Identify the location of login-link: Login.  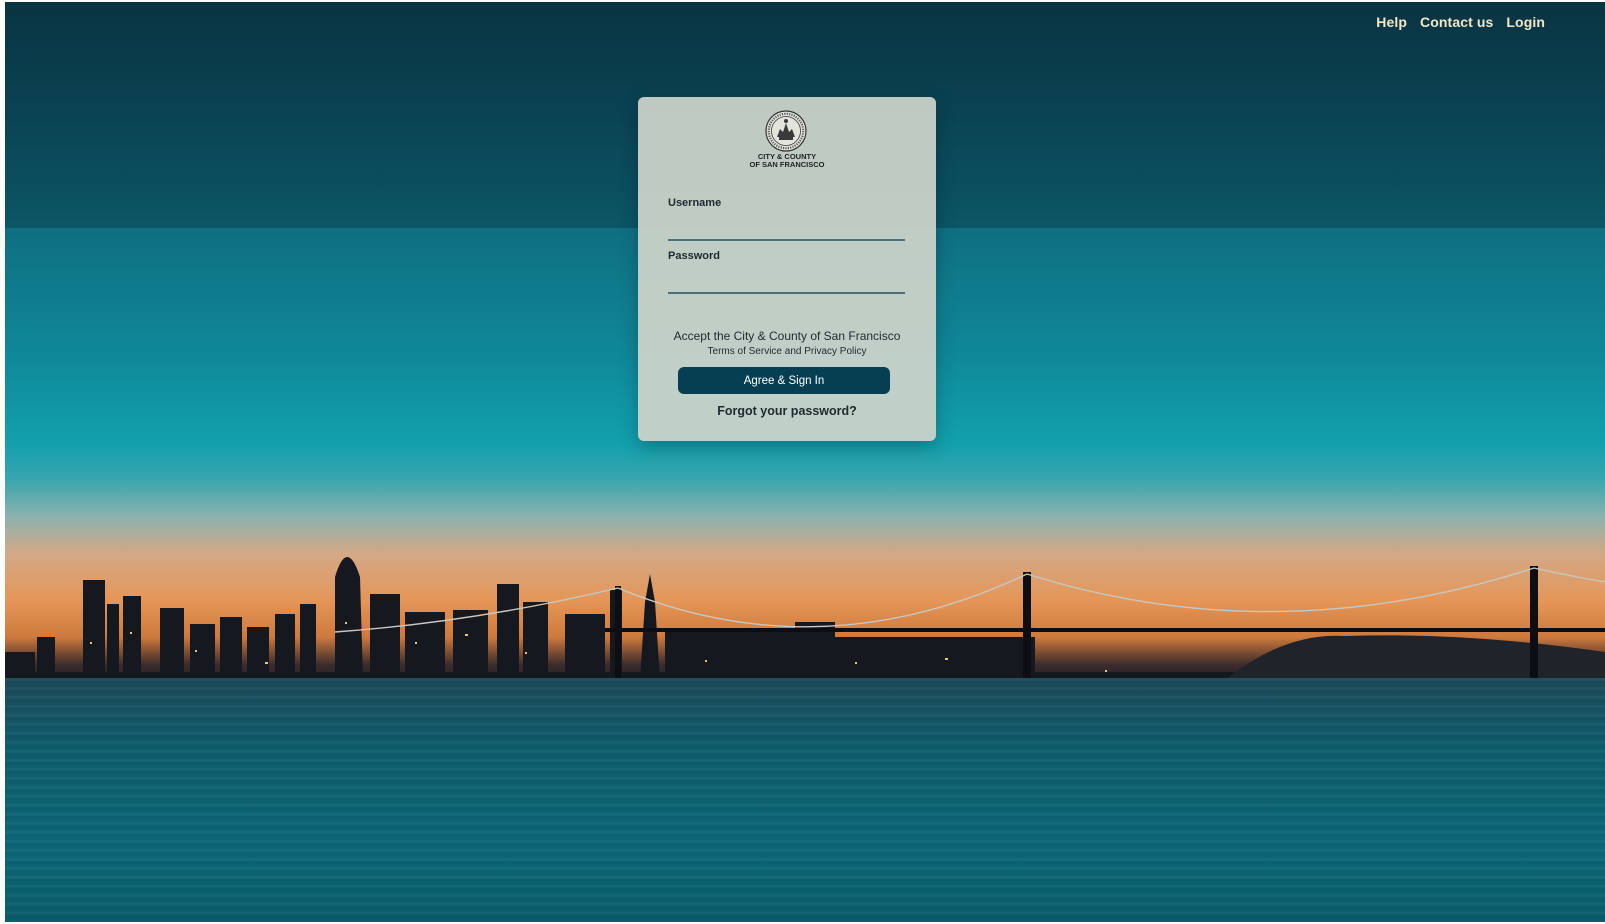
(1525, 22).